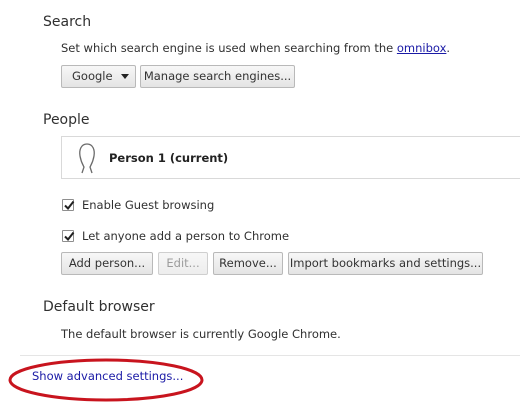  I want to click on profile-name: Person 1 (current), so click(169, 158).